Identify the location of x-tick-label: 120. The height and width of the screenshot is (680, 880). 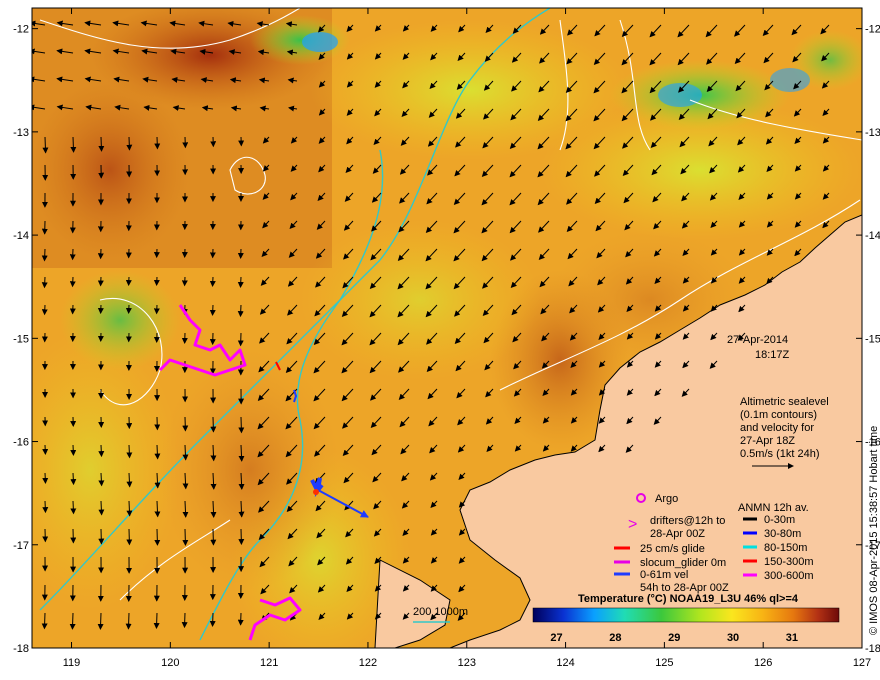
(170, 663).